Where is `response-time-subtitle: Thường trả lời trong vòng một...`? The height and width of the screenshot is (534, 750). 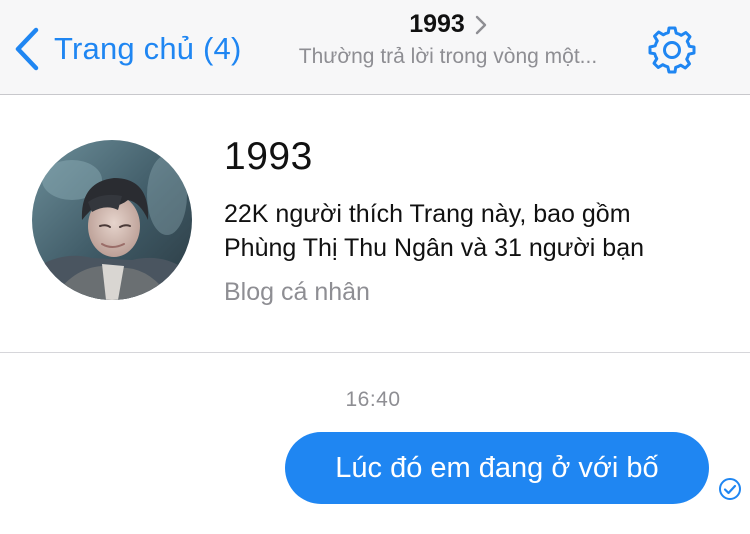 response-time-subtitle: Thường trả lời trong vòng một... is located at coordinates (448, 56).